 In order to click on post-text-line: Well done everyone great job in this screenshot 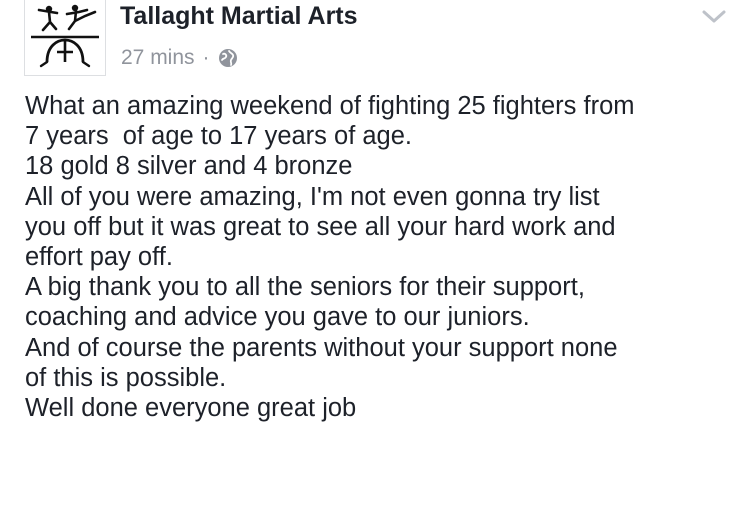, I will do `click(191, 408)`.